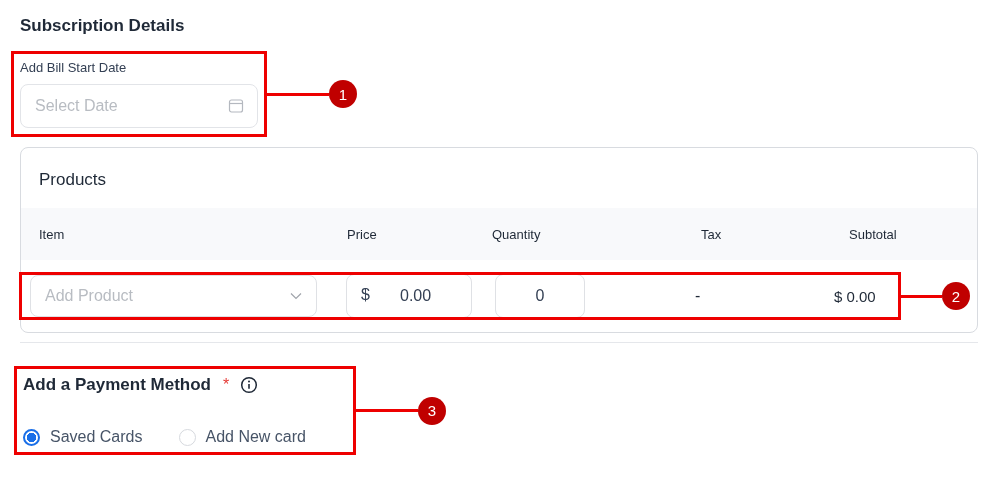 This screenshot has width=1002, height=485. What do you see at coordinates (249, 385) in the screenshot?
I see `info-icon` at bounding box center [249, 385].